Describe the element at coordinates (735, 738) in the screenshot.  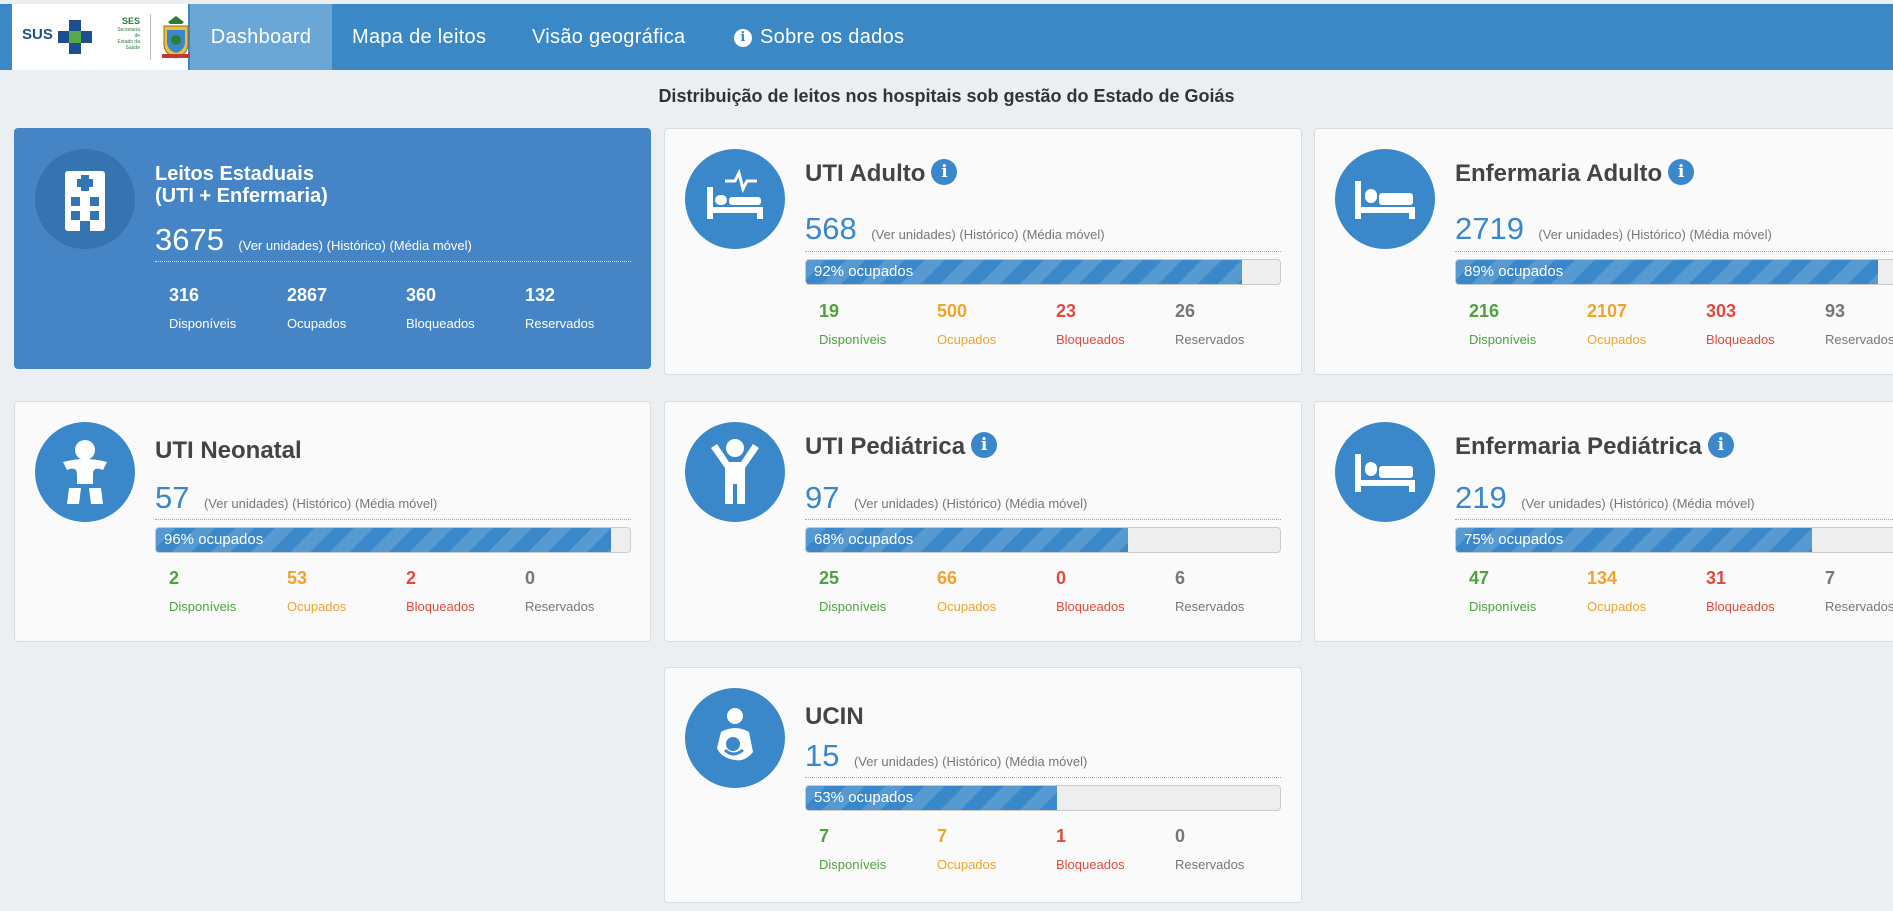
I see `baby-care-icon` at that location.